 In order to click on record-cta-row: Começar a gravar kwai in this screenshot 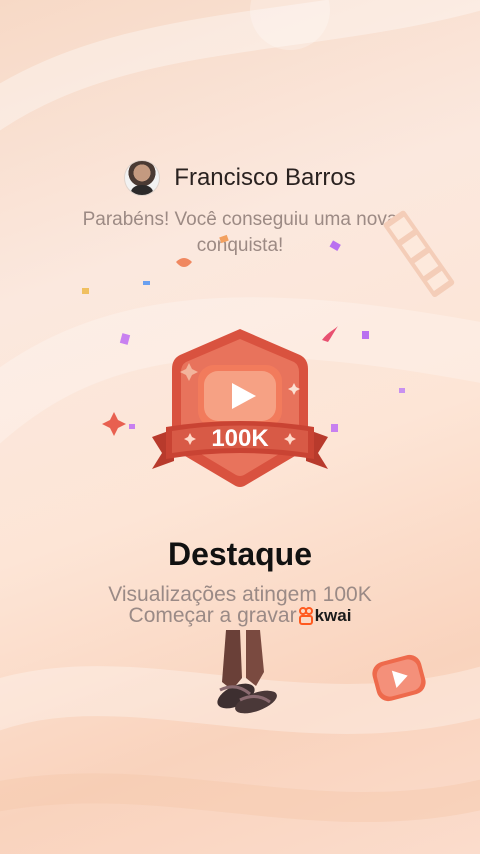, I will do `click(240, 616)`.